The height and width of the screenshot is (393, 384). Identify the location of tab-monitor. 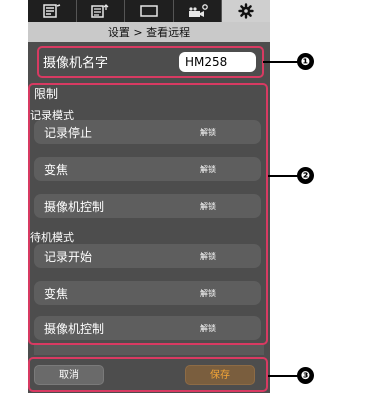
(149, 11).